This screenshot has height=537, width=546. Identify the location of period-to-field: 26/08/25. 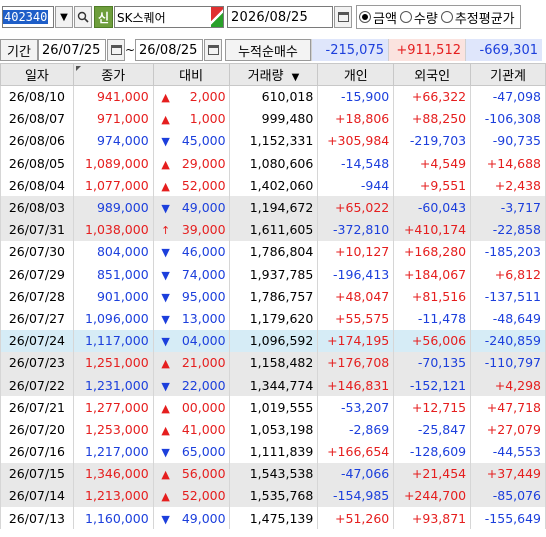
(169, 50).